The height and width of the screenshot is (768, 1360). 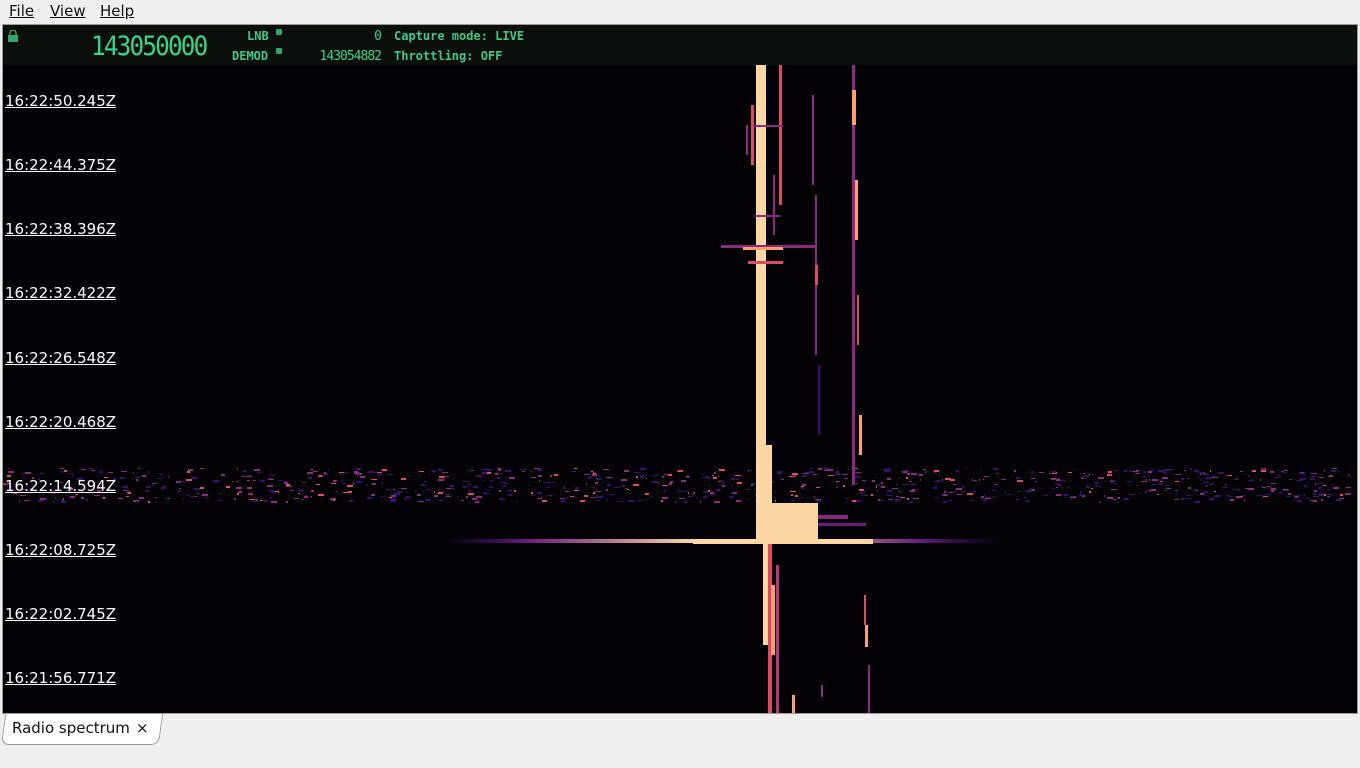 I want to click on lnb-frequency-display: 0, so click(x=342, y=36).